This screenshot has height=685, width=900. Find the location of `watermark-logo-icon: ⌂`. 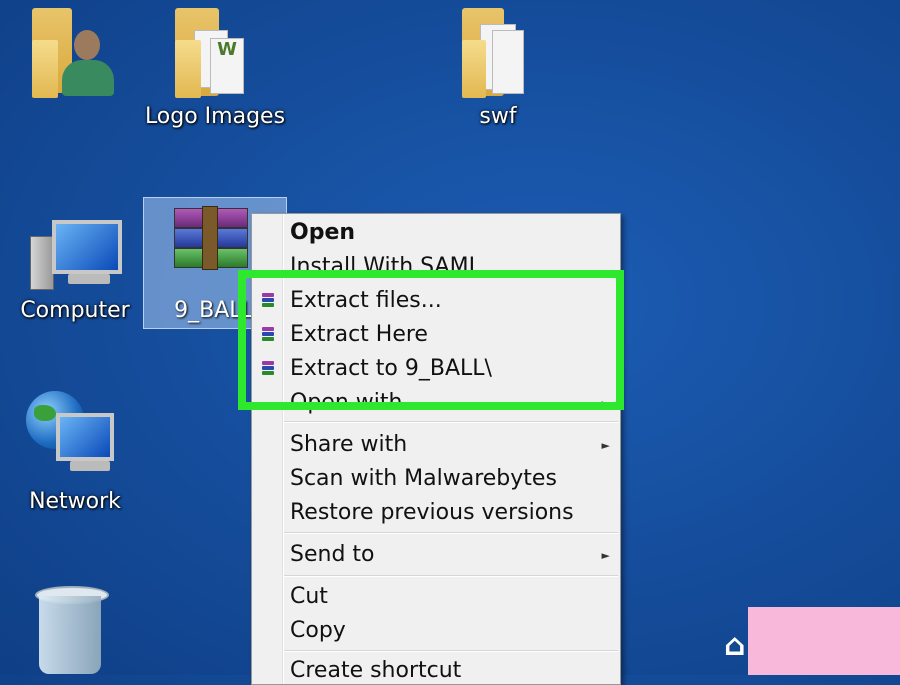

watermark-logo-icon: ⌂ is located at coordinates (735, 645).